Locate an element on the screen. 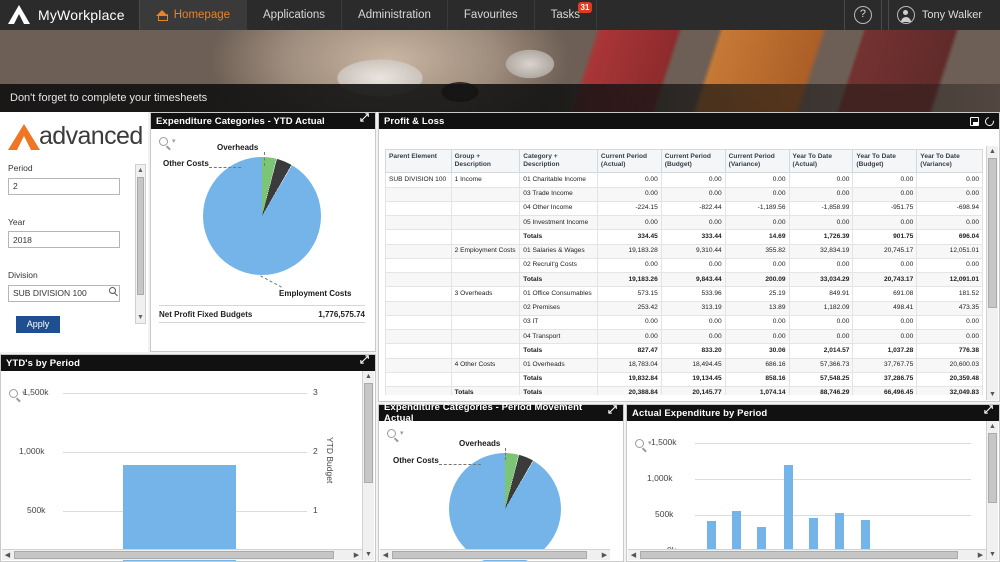  cell-group is located at coordinates (485, 265).